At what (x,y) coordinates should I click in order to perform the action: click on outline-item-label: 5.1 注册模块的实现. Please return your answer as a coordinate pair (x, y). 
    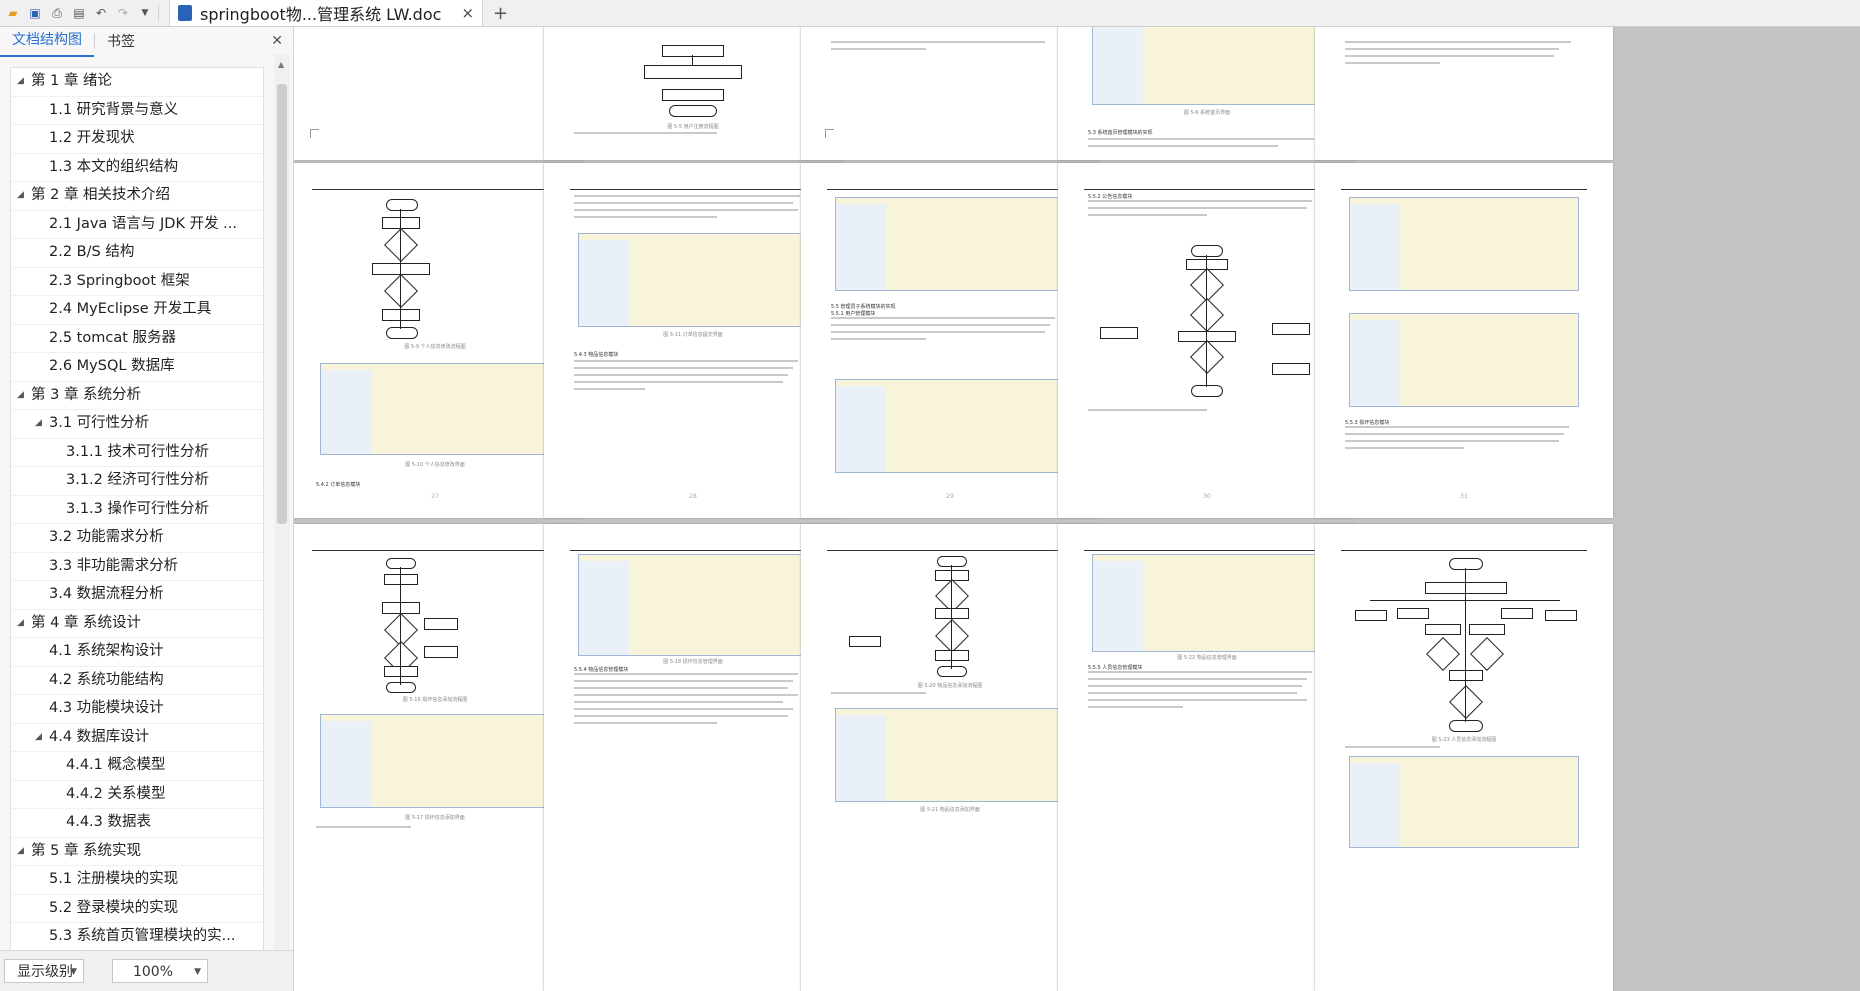
    Looking at the image, I should click on (114, 879).